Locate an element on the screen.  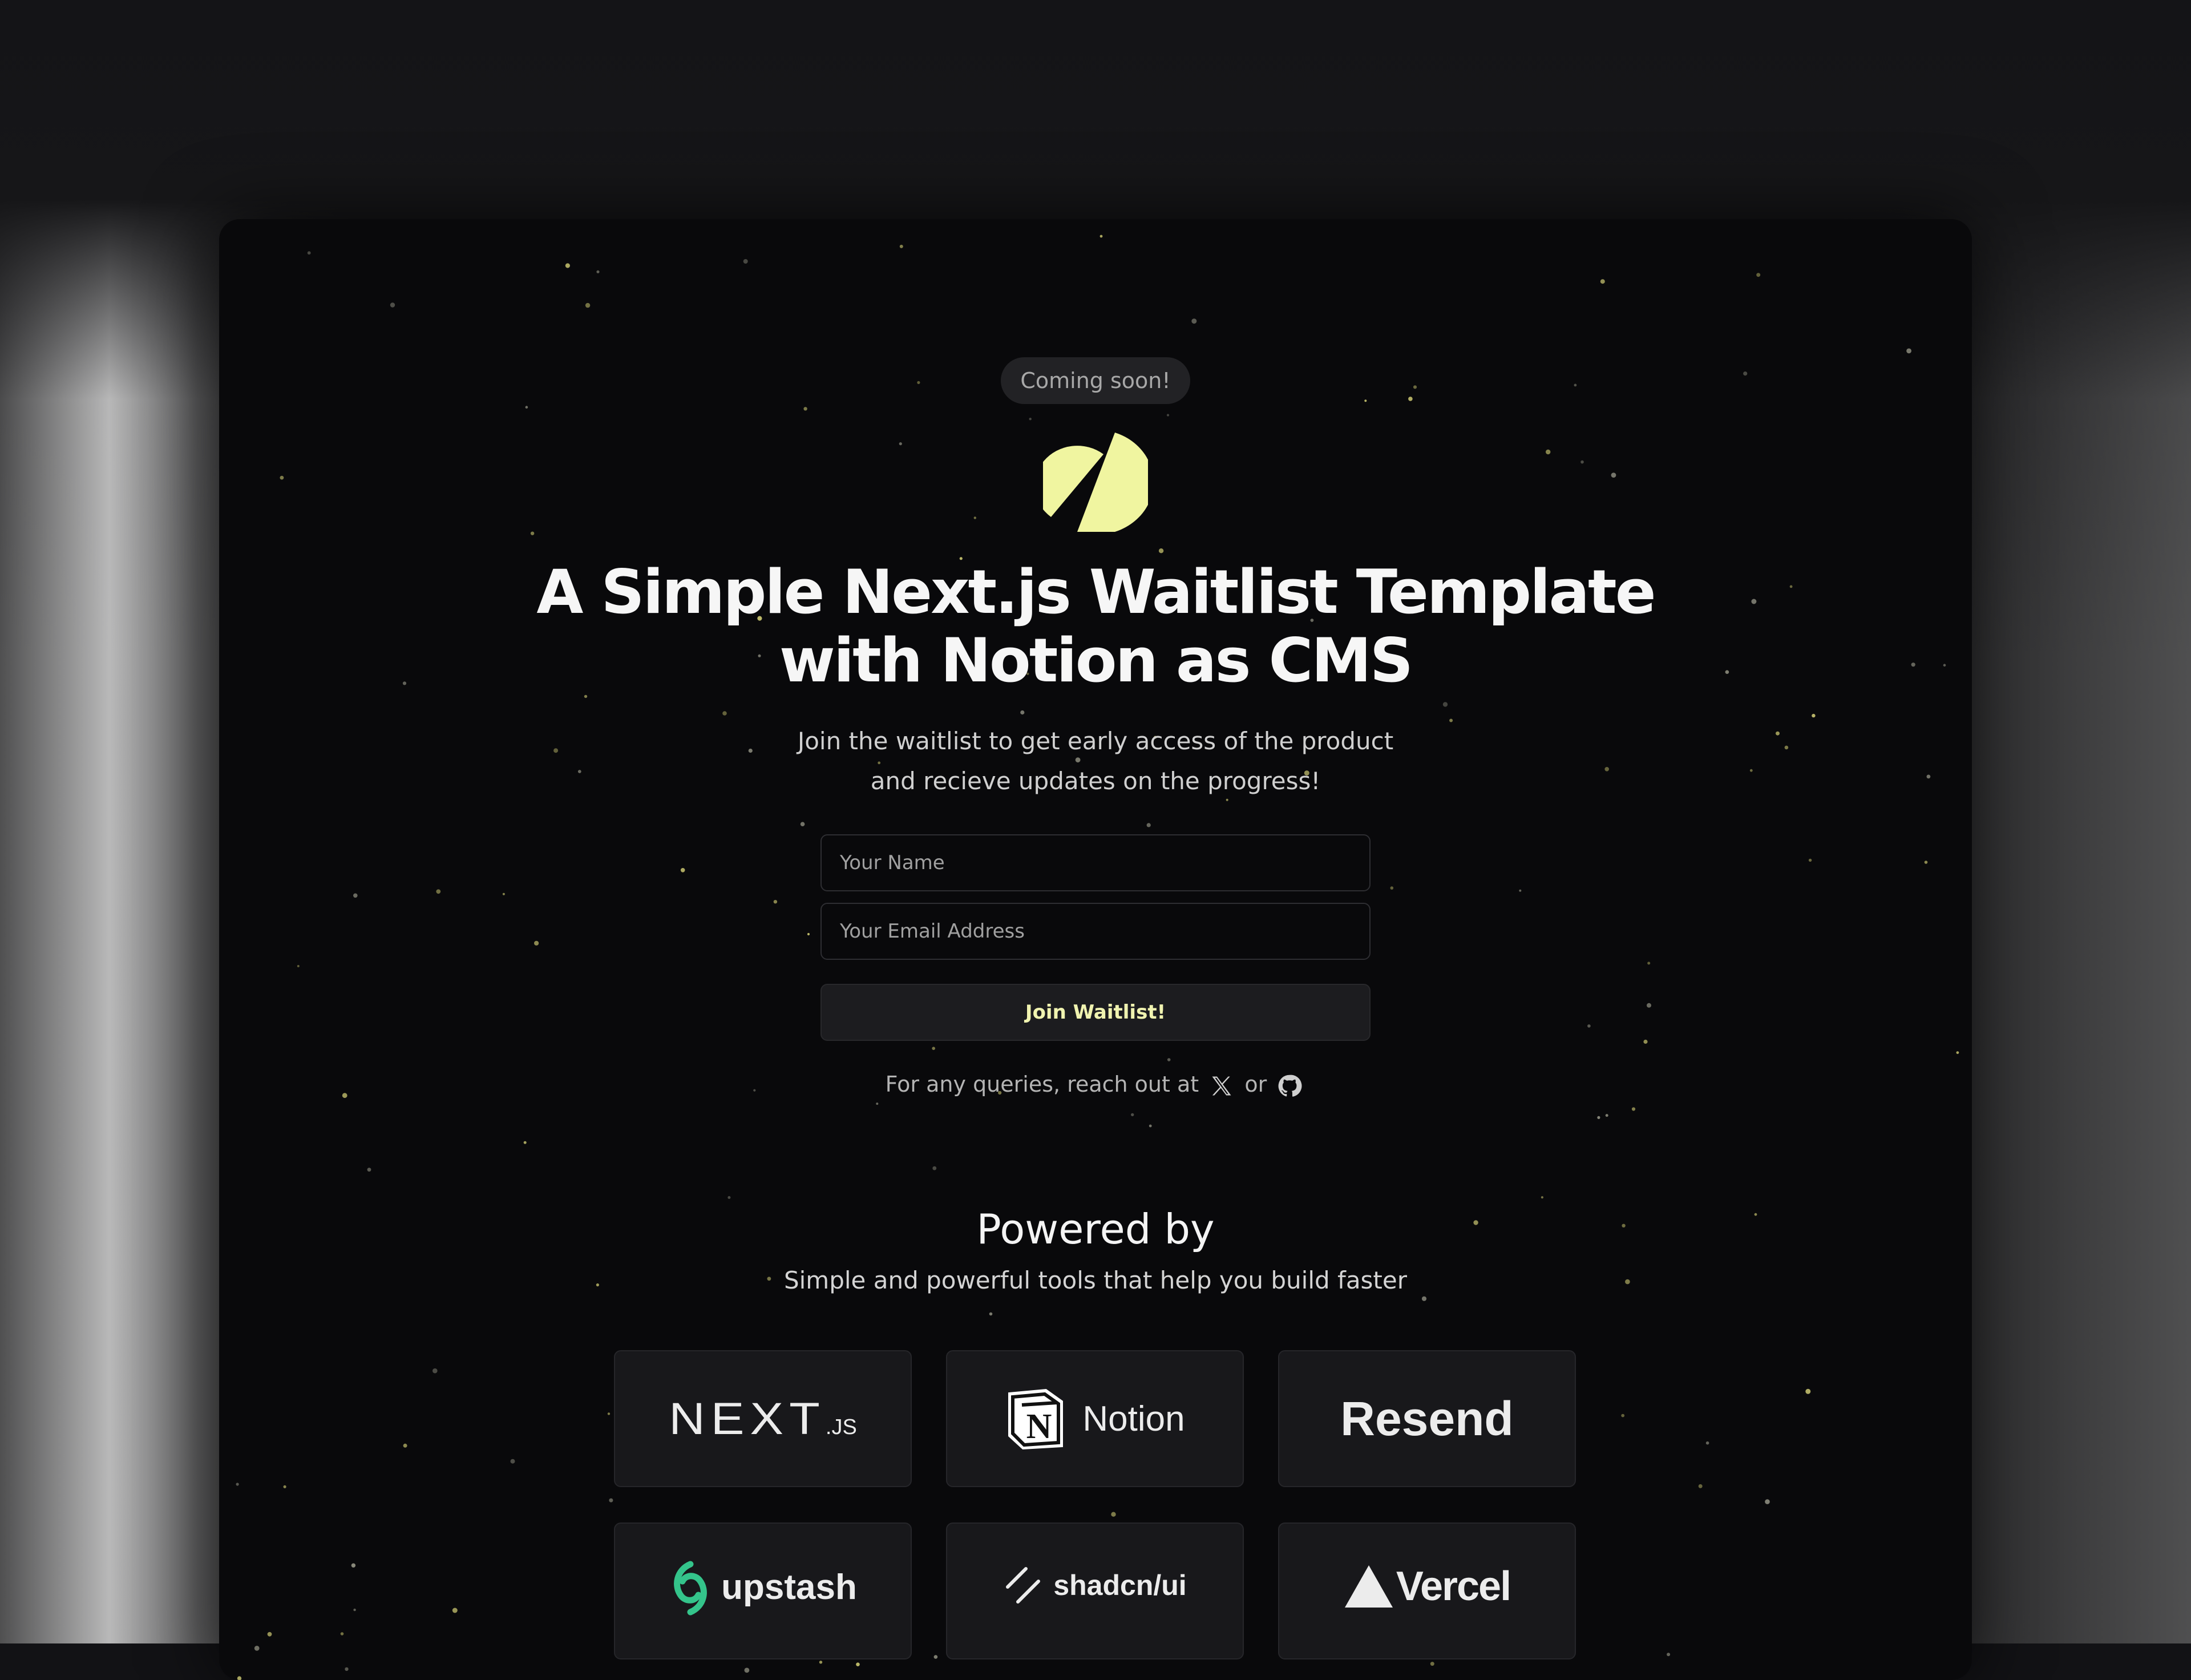
contact-or-text: or is located at coordinates (1255, 1084).